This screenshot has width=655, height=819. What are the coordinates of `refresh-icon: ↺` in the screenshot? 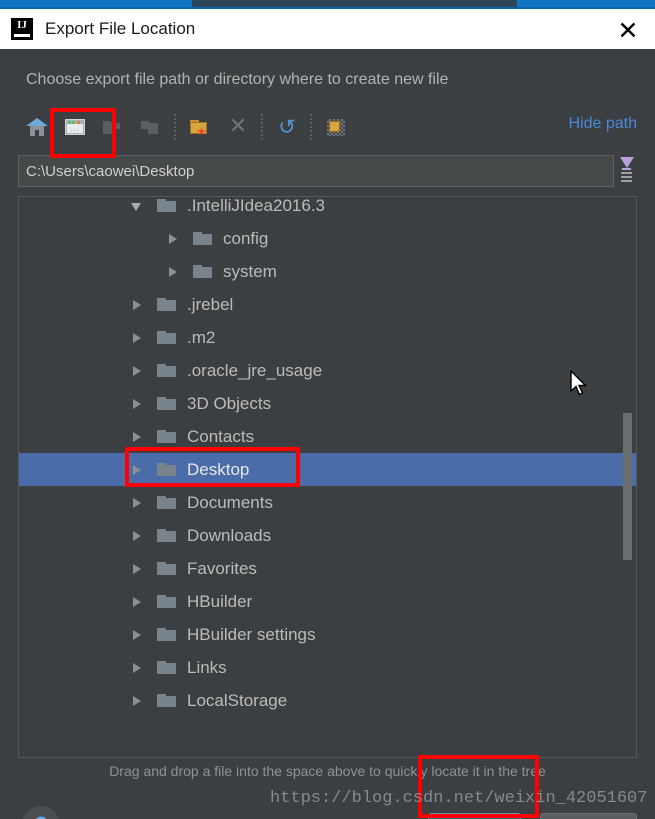 It's located at (287, 127).